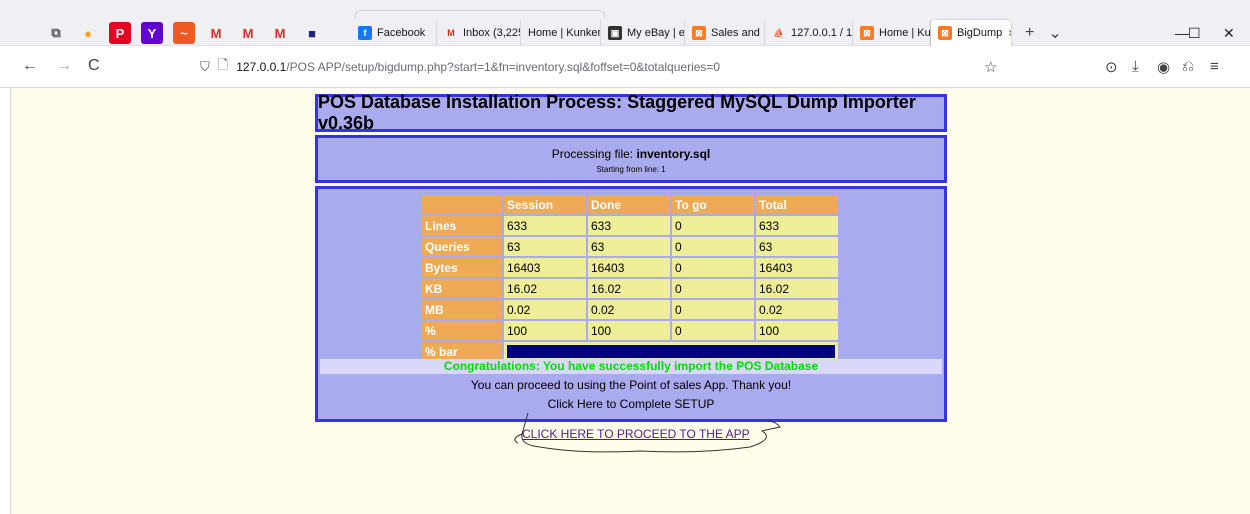 The image size is (1250, 514). Describe the element at coordinates (88, 33) in the screenshot. I see `badge-icon: ●` at that location.